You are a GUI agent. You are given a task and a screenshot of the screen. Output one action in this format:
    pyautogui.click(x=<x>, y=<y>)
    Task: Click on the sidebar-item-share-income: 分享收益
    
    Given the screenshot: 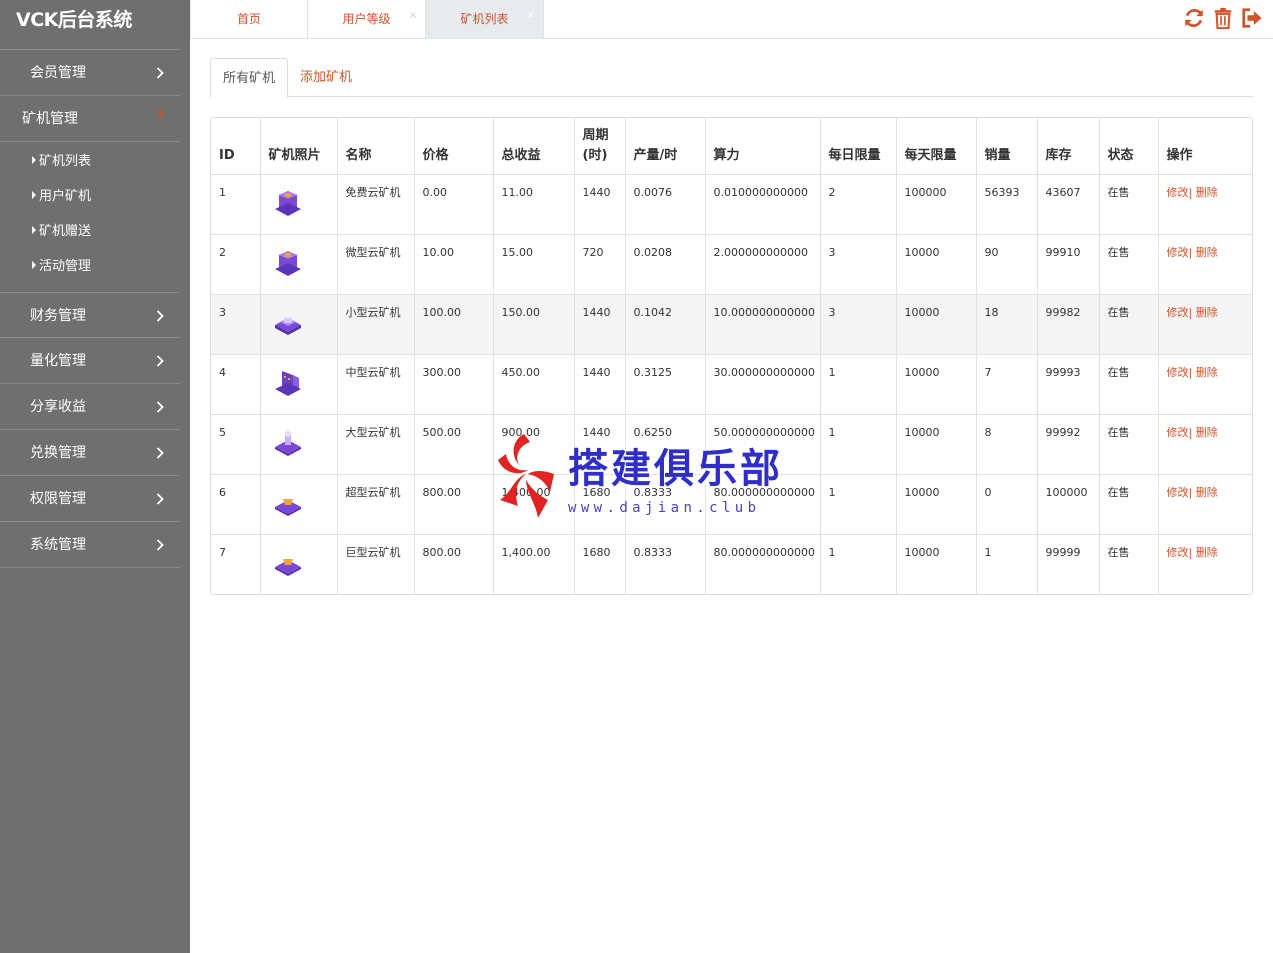 What is the action you would take?
    pyautogui.click(x=90, y=407)
    